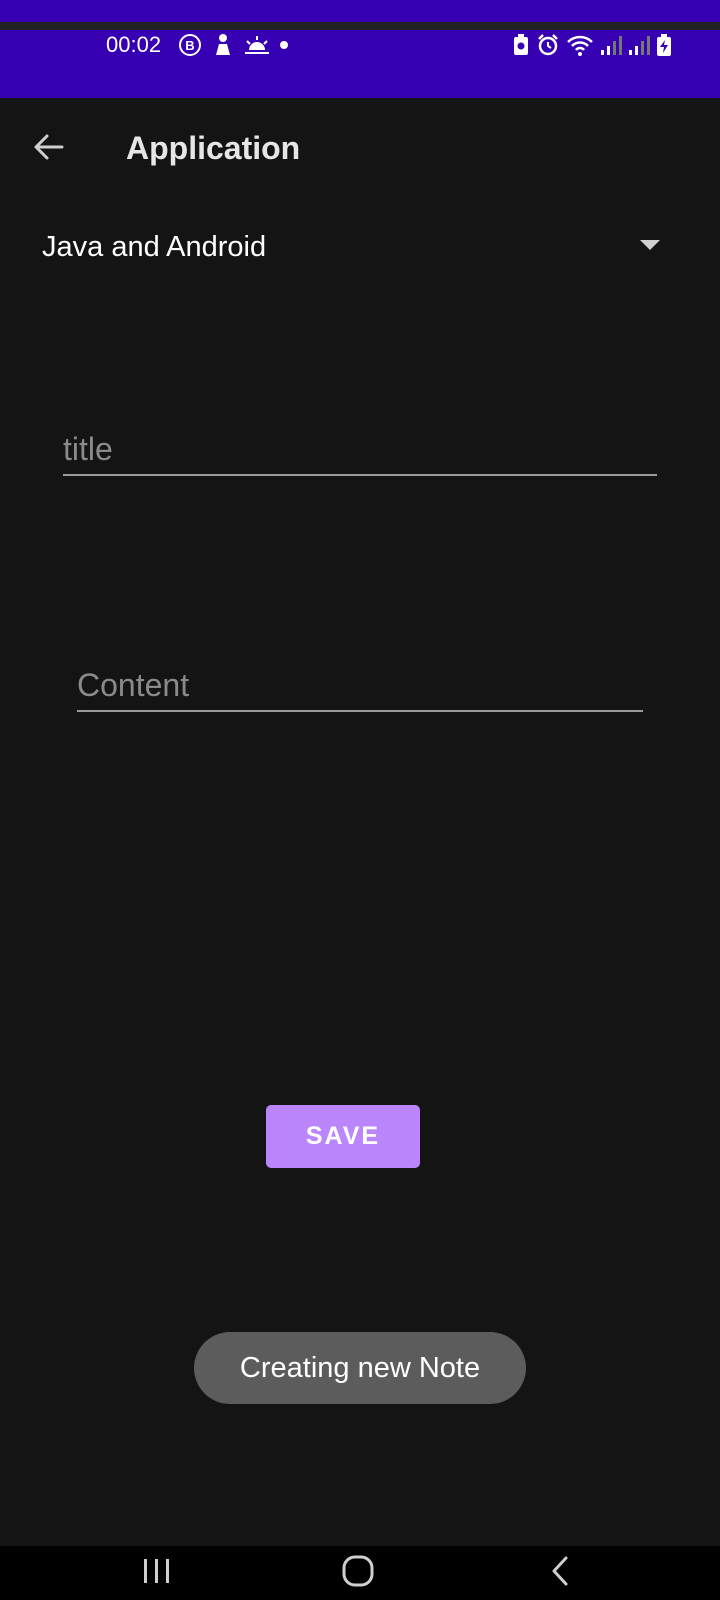 Image resolution: width=720 pixels, height=1600 pixels. I want to click on toolbar: Application, so click(360, 149).